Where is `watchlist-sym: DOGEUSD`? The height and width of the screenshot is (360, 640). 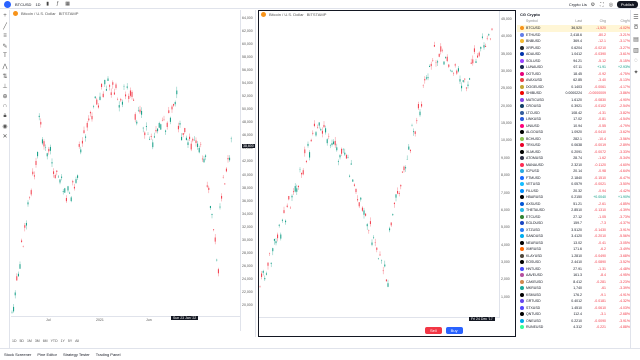
watchlist-sym: DOGEUSD is located at coordinates (535, 86).